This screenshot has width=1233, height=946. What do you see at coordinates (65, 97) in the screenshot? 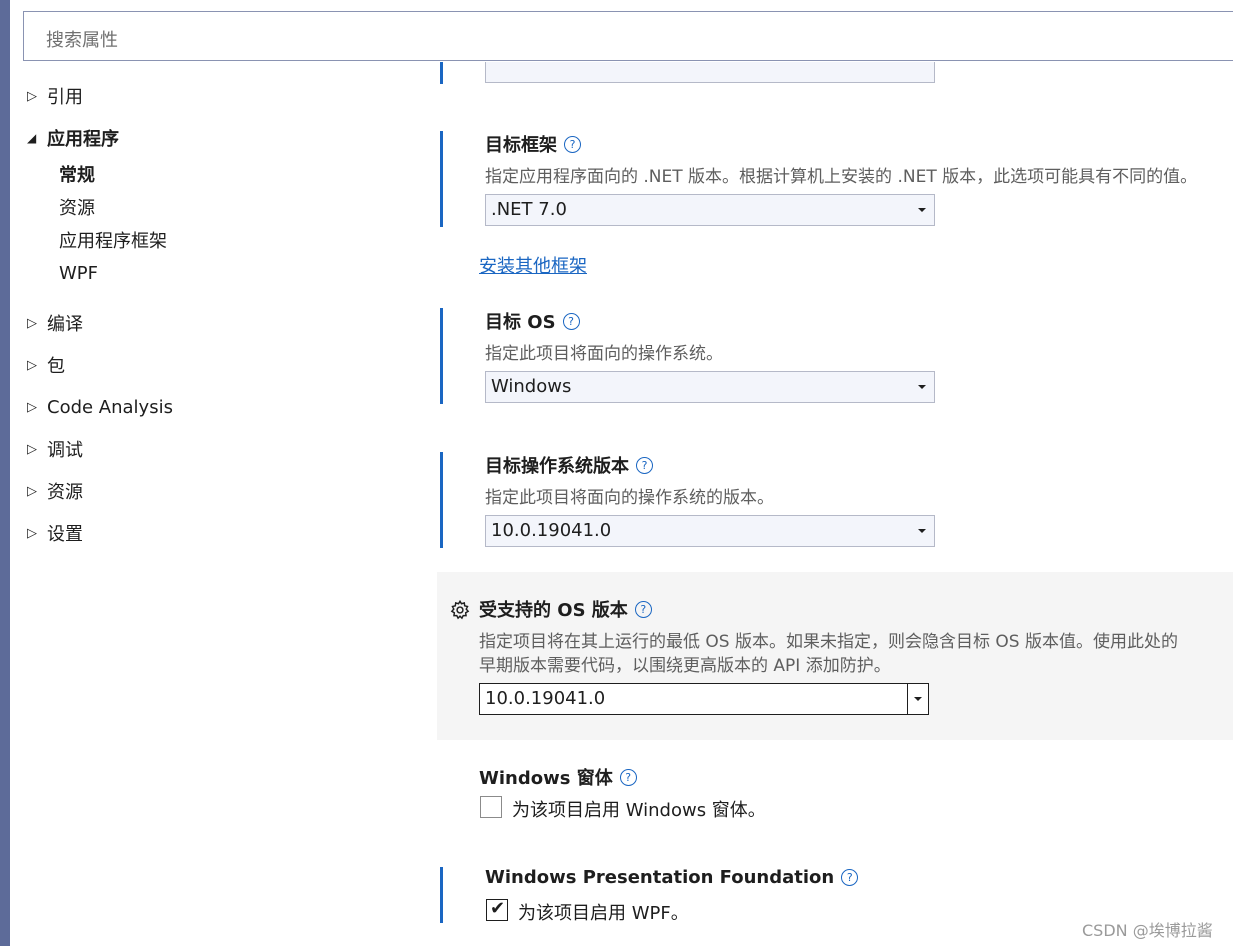
I see `tree-item-label: 引用` at bounding box center [65, 97].